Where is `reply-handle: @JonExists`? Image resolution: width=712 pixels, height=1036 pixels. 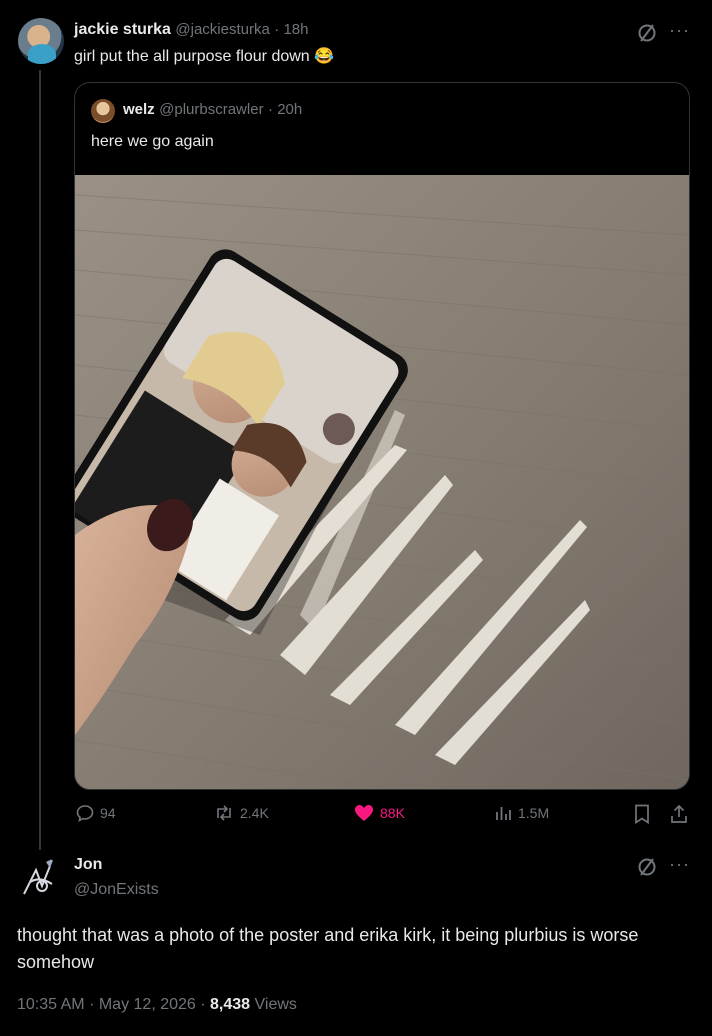
reply-handle: @JonExists is located at coordinates (116, 890).